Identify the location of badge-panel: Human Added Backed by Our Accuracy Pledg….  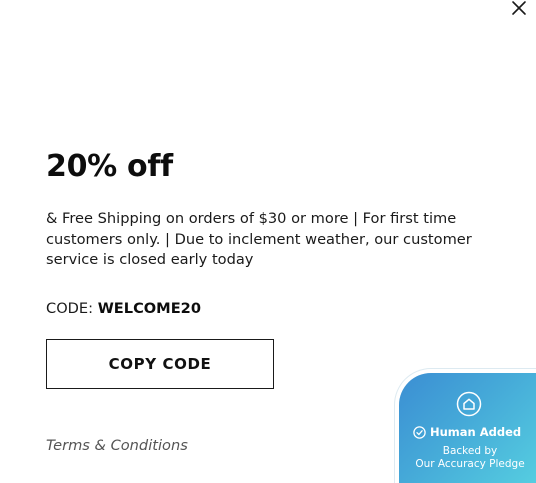
(467, 428).